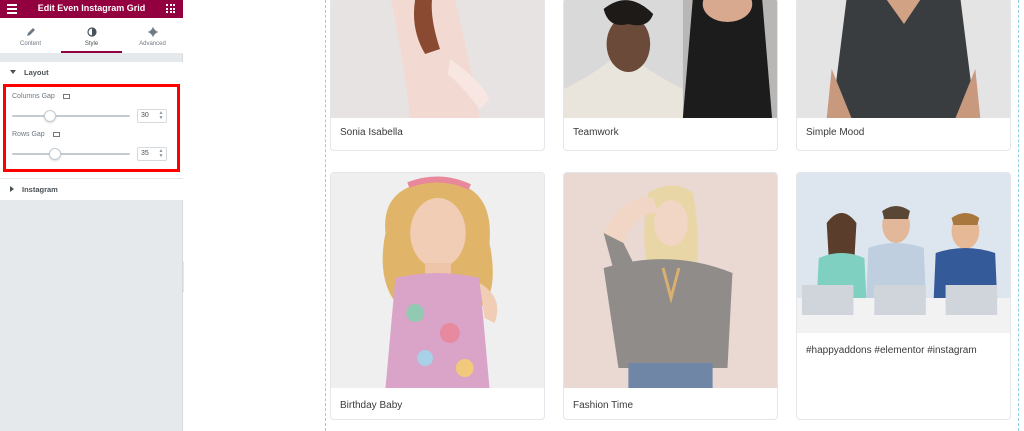  What do you see at coordinates (13, 72) in the screenshot?
I see `caret-down-icon` at bounding box center [13, 72].